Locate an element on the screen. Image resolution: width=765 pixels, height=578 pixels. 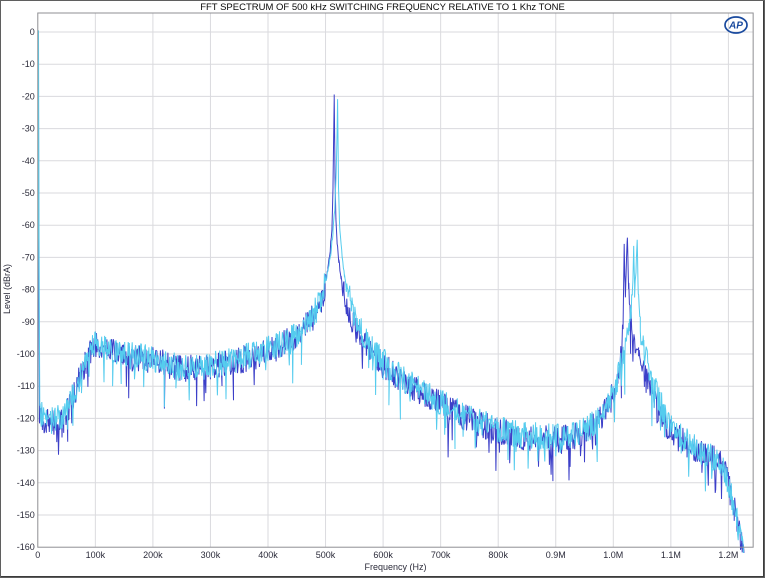
y-tick-label: -110 is located at coordinates (25, 386).